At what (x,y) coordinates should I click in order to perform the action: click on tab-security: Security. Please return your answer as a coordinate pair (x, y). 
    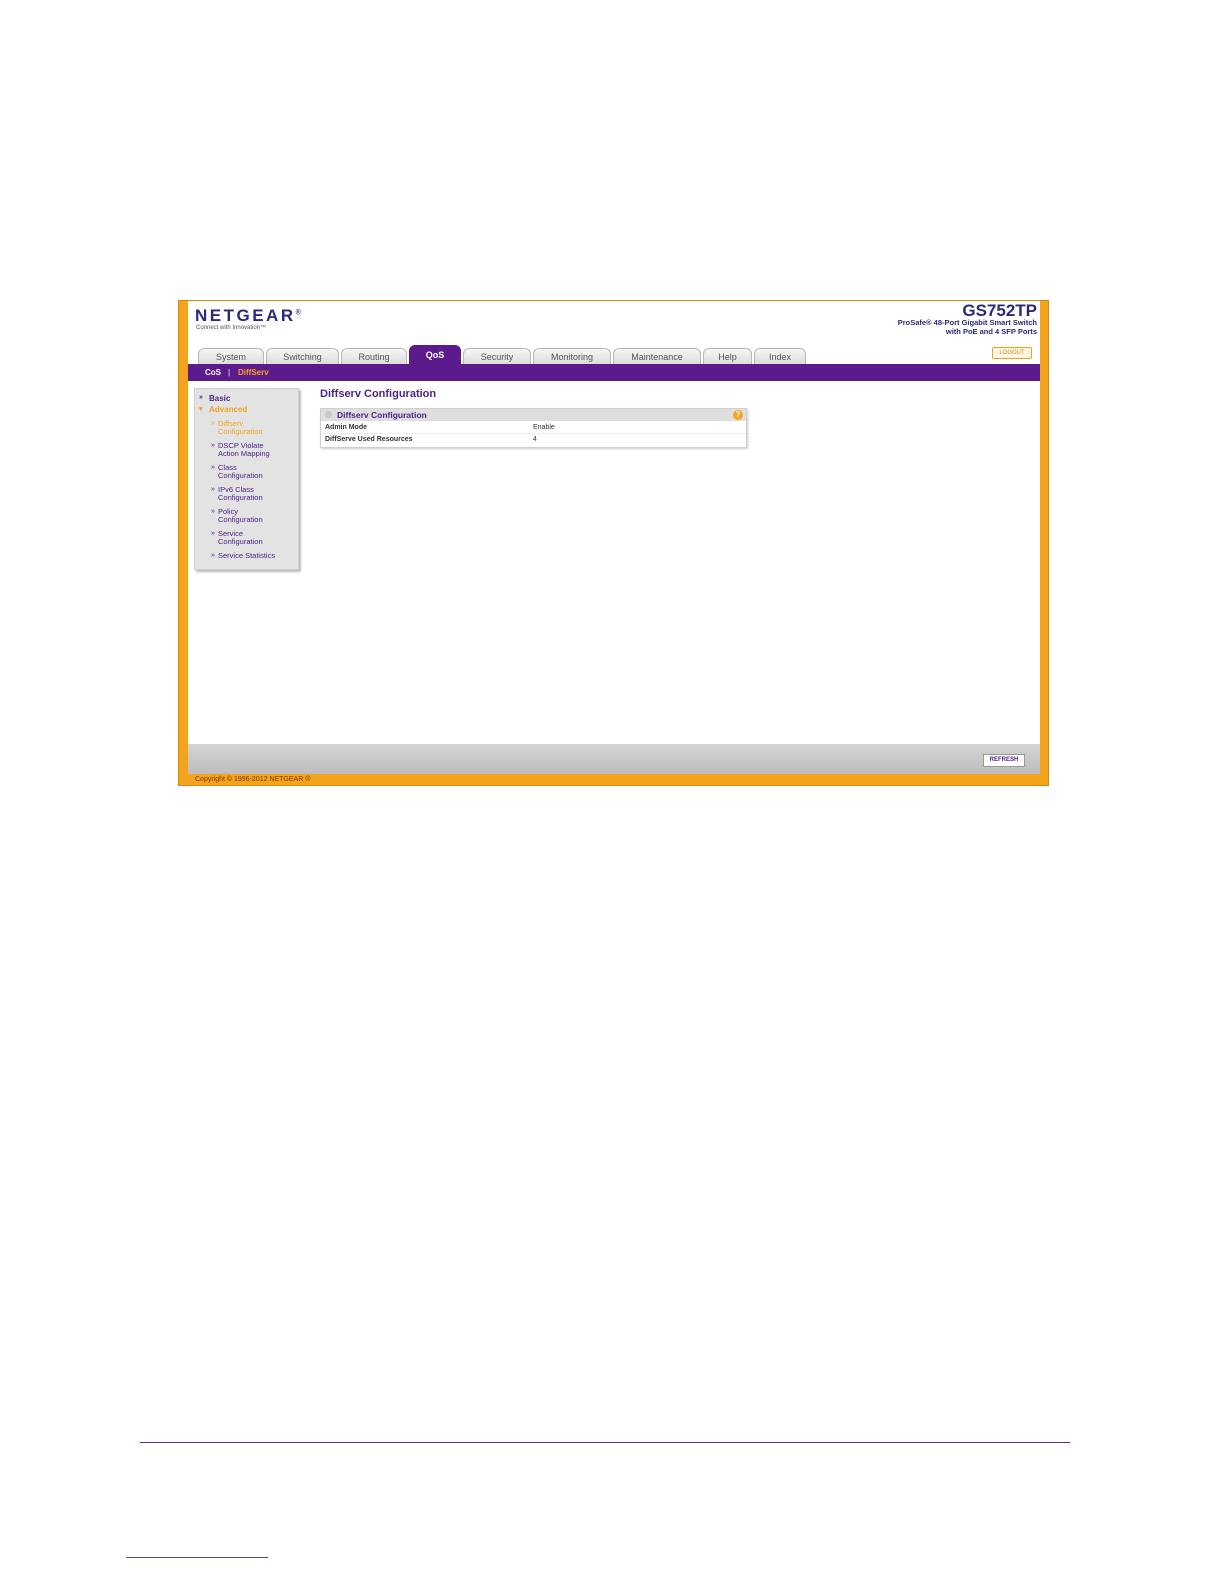
    Looking at the image, I should click on (497, 356).